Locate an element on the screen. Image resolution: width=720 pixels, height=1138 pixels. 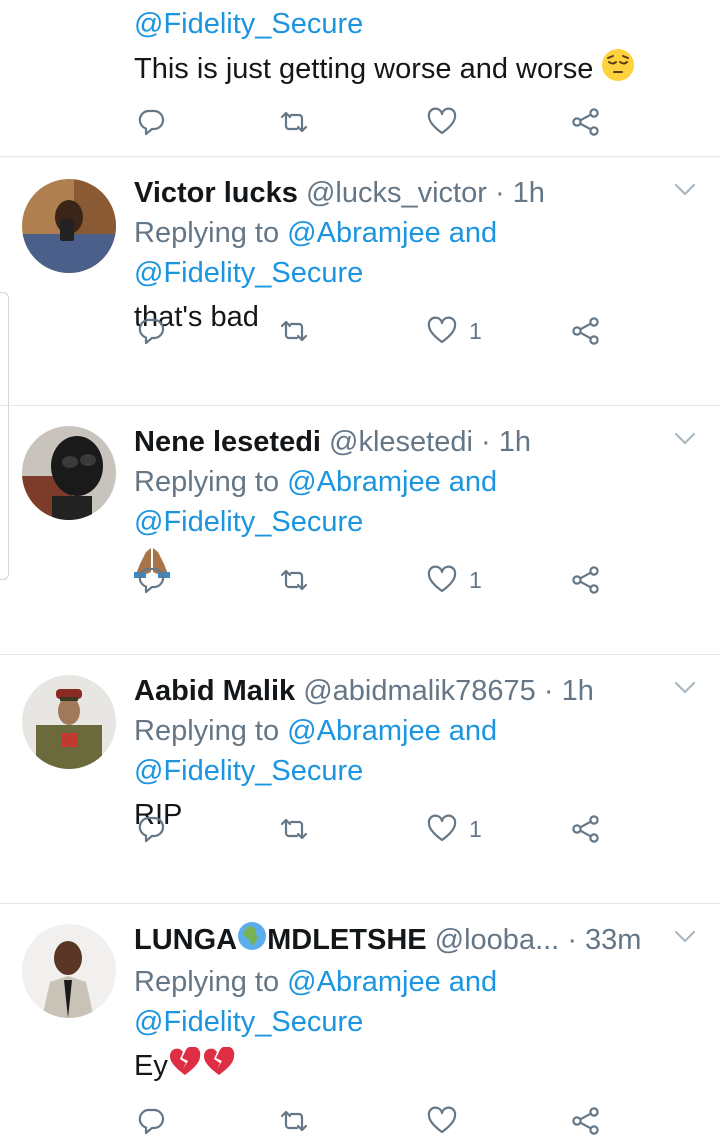
tweet-text-content: Ey is located at coordinates (151, 1065).